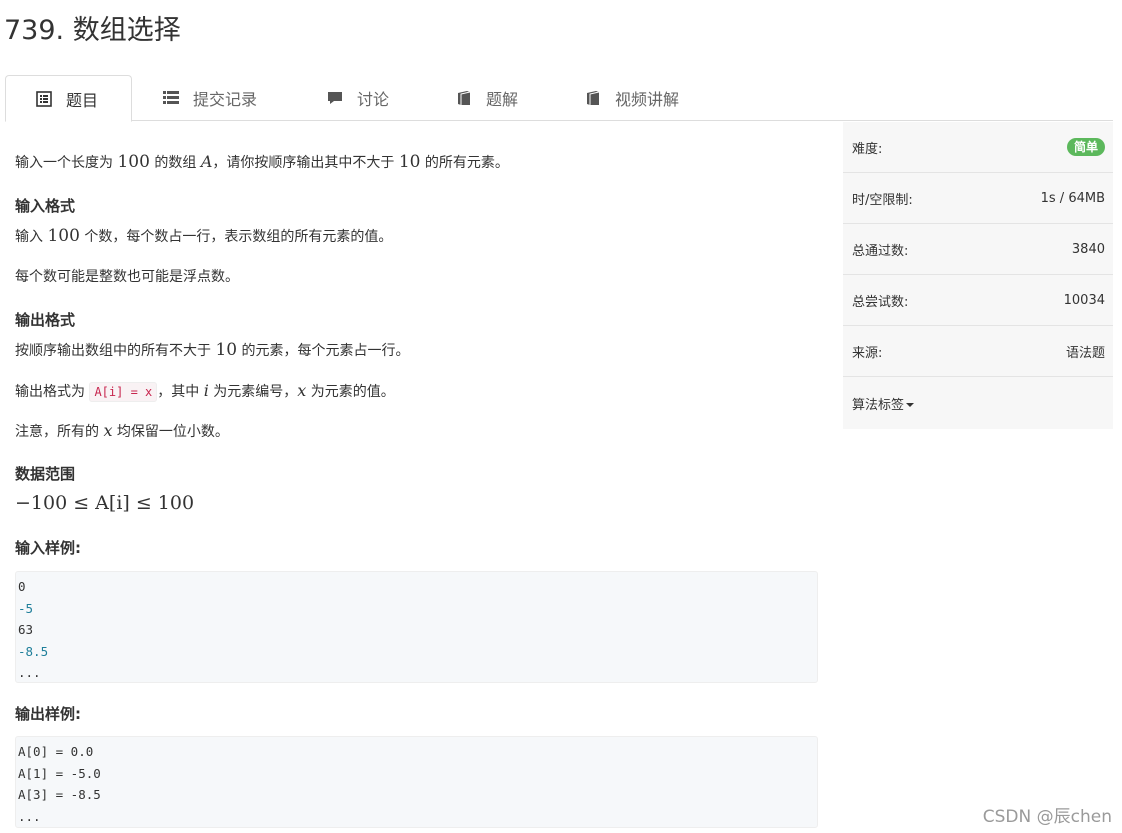 The width and height of the screenshot is (1122, 833). Describe the element at coordinates (225, 99) in the screenshot. I see `tab-label: 提交记录` at that location.